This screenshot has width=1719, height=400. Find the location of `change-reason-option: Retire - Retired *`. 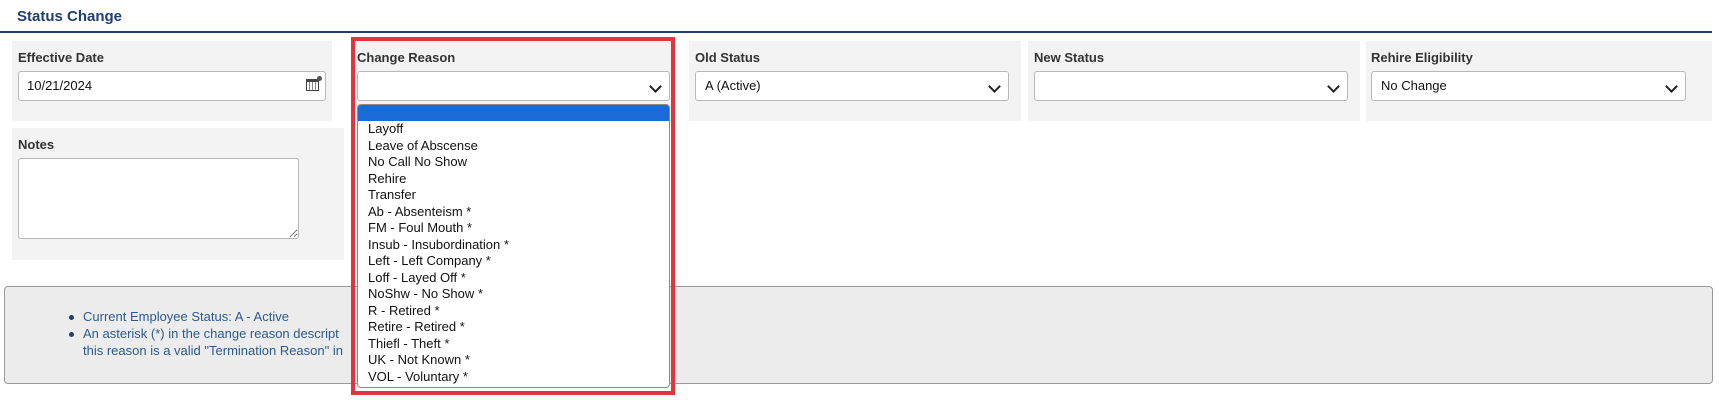

change-reason-option: Retire - Retired * is located at coordinates (513, 327).